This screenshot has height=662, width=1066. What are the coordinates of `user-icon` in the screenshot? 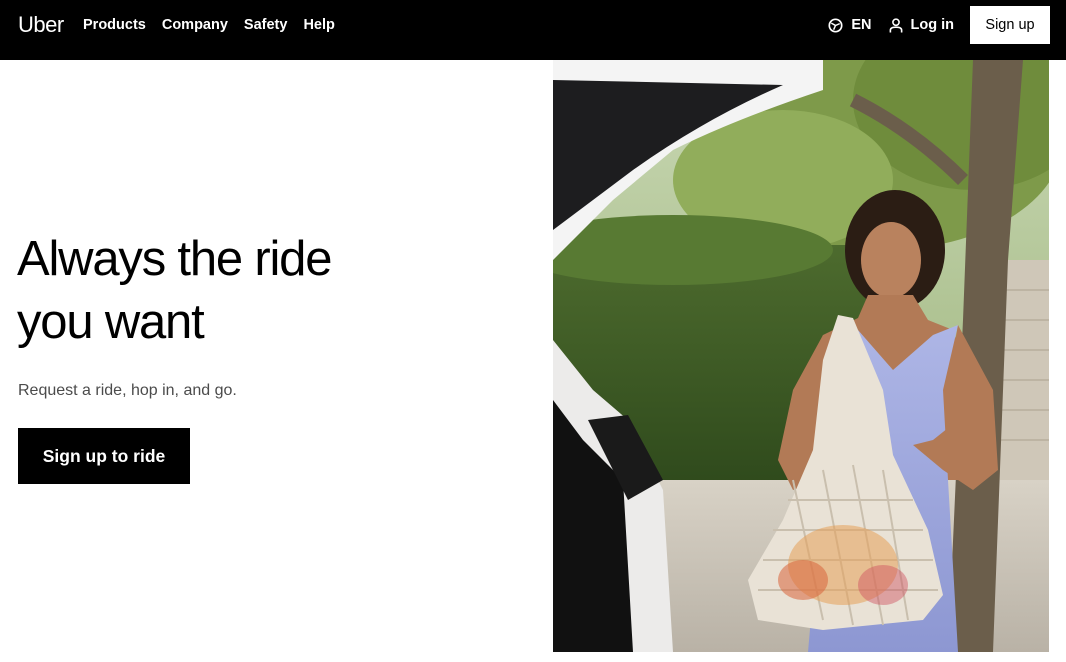 It's located at (895, 25).